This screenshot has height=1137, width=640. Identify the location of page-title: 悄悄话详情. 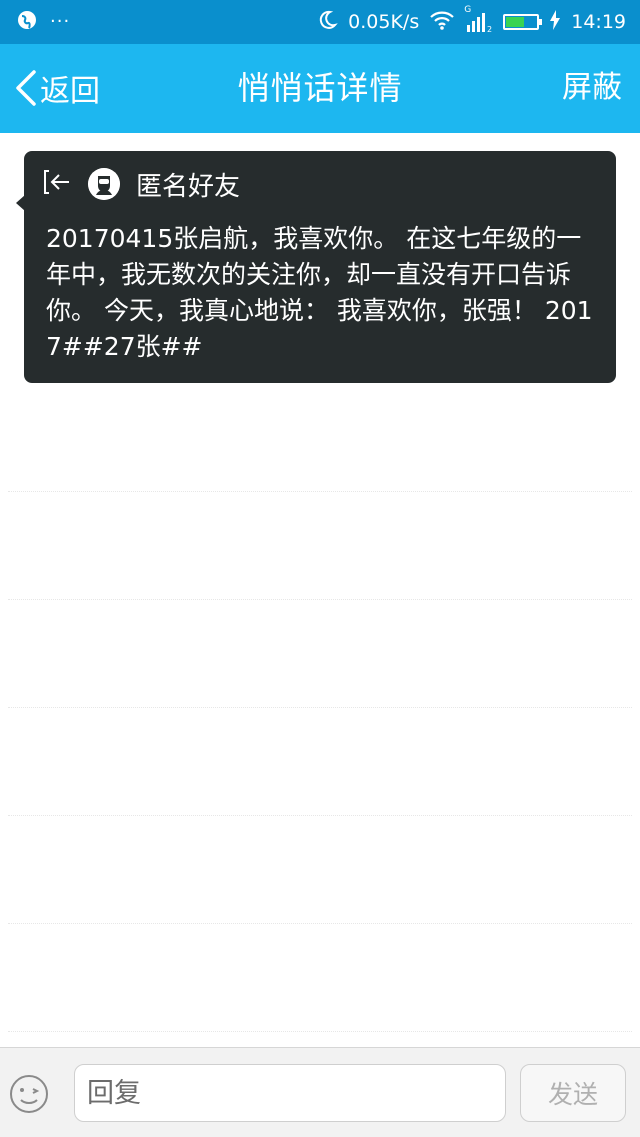
(320, 88).